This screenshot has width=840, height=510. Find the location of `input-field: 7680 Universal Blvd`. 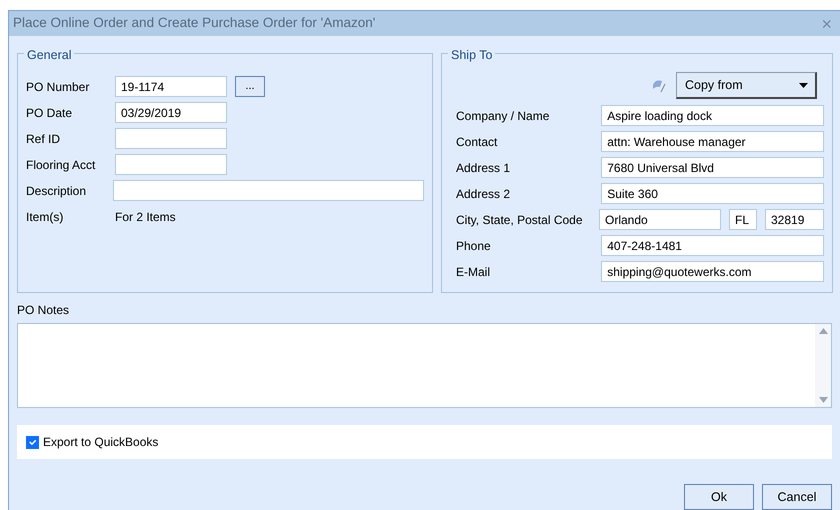

input-field: 7680 Universal Blvd is located at coordinates (712, 167).